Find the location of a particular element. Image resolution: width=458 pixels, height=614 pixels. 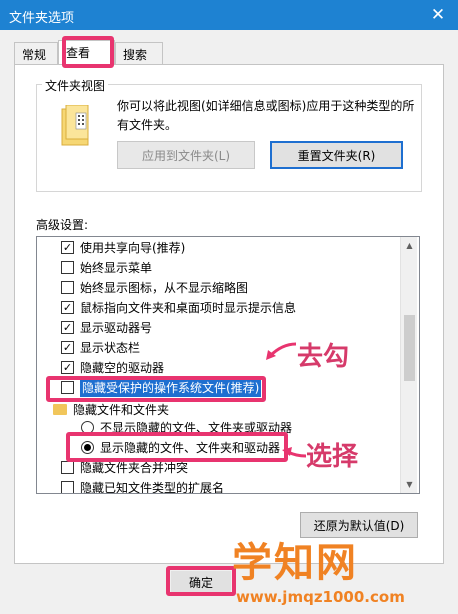

watermark-url: www.jmqz1000.com is located at coordinates (320, 597).